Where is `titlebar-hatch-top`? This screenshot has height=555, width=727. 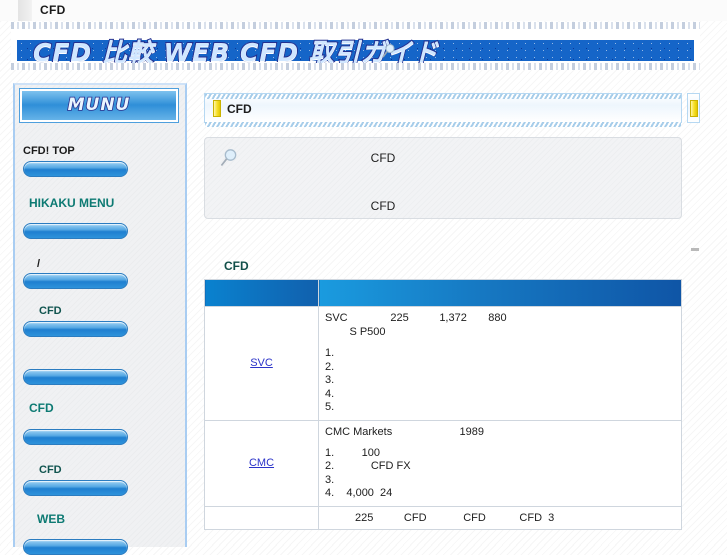
titlebar-hatch-top is located at coordinates (443, 96).